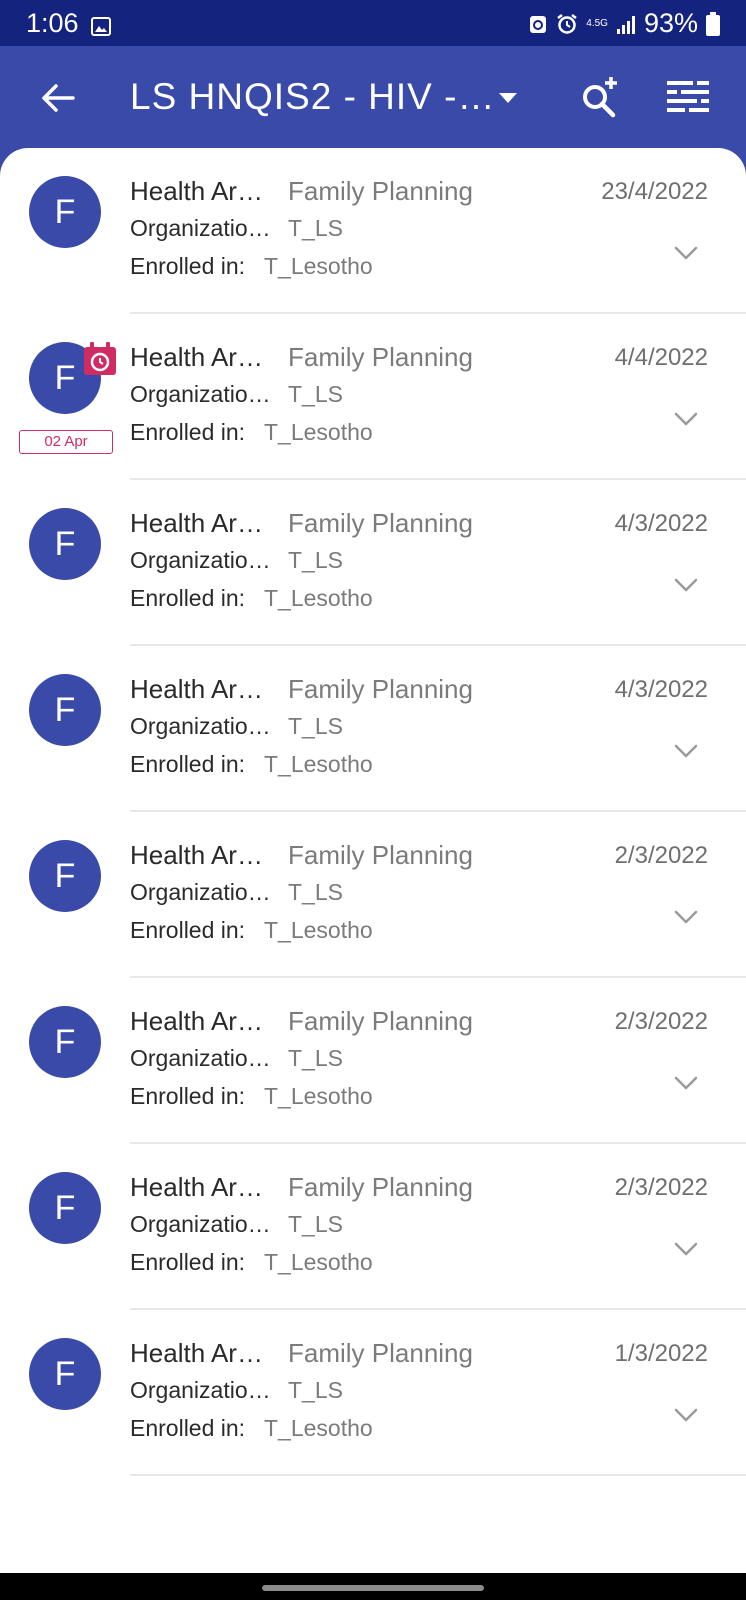 The width and height of the screenshot is (746, 1600). I want to click on data-saver-icon, so click(538, 24).